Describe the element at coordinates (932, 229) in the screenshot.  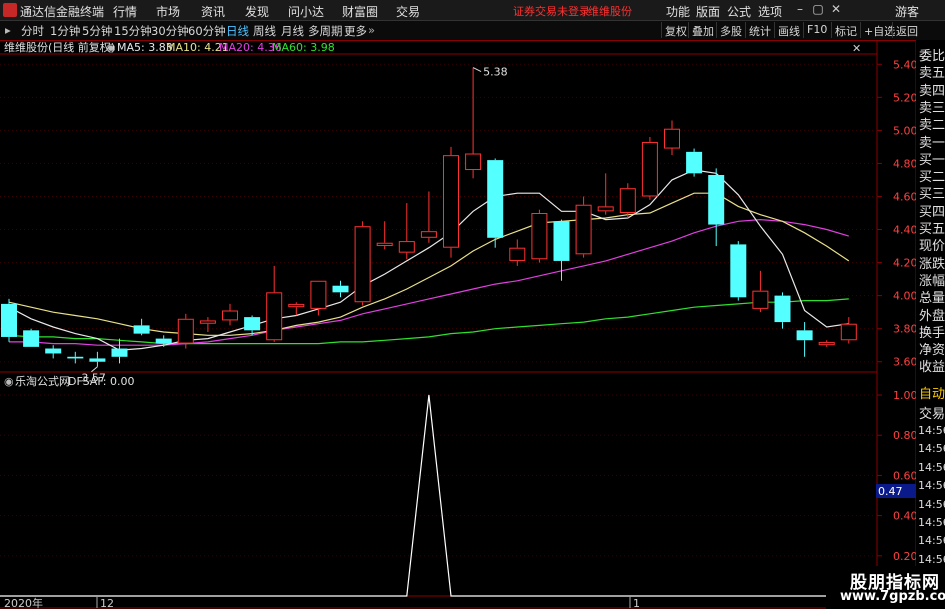
I see `side-panel-label: 买五` at that location.